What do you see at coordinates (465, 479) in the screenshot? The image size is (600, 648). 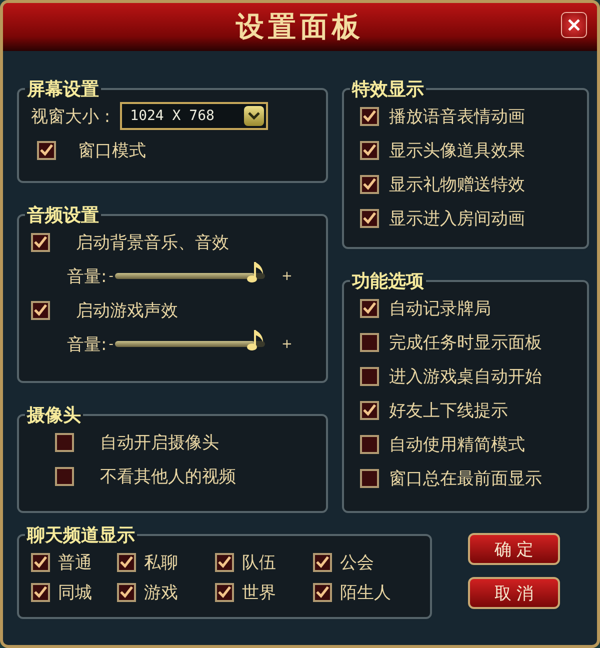 I see `option-label: 窗口总在最前面显示` at bounding box center [465, 479].